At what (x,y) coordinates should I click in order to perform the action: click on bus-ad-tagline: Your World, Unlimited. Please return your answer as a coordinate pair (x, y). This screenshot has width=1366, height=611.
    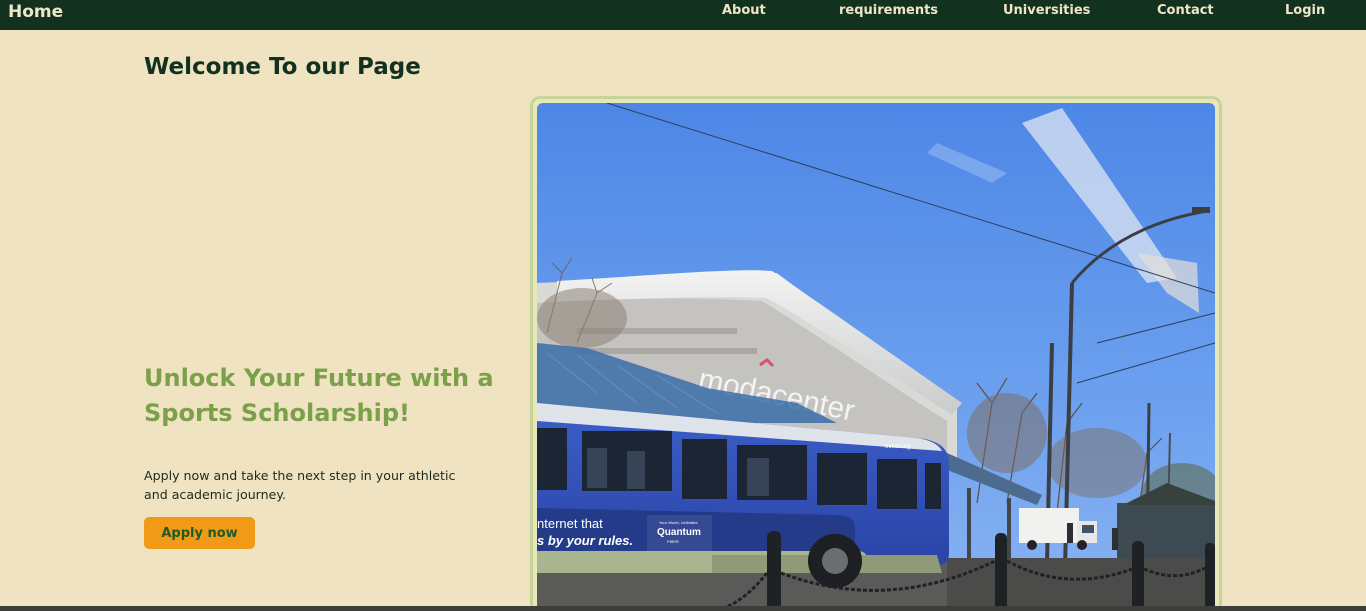
    Looking at the image, I should click on (678, 522).